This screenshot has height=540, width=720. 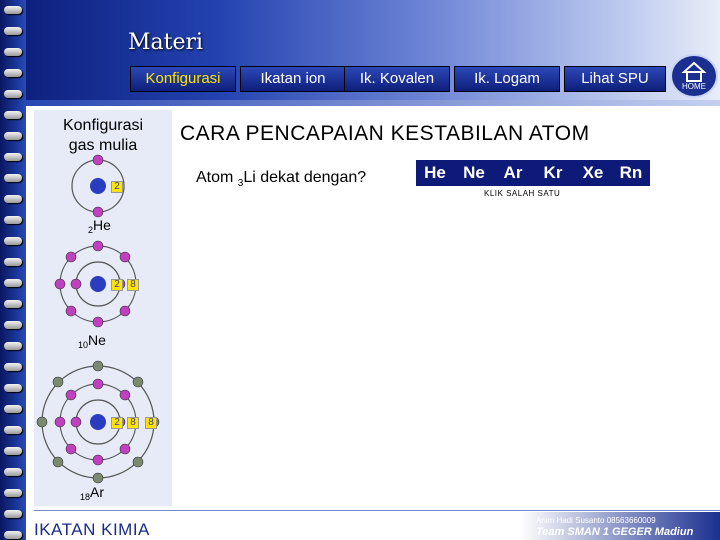 What do you see at coordinates (305, 177) in the screenshot?
I see `question-suffix: Li dekat dengan?` at bounding box center [305, 177].